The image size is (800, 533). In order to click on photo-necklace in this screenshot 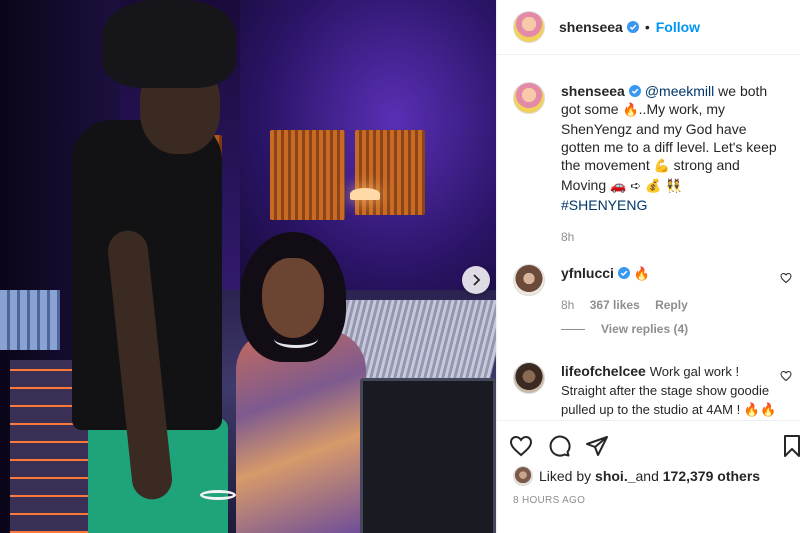, I will do `click(296, 339)`.